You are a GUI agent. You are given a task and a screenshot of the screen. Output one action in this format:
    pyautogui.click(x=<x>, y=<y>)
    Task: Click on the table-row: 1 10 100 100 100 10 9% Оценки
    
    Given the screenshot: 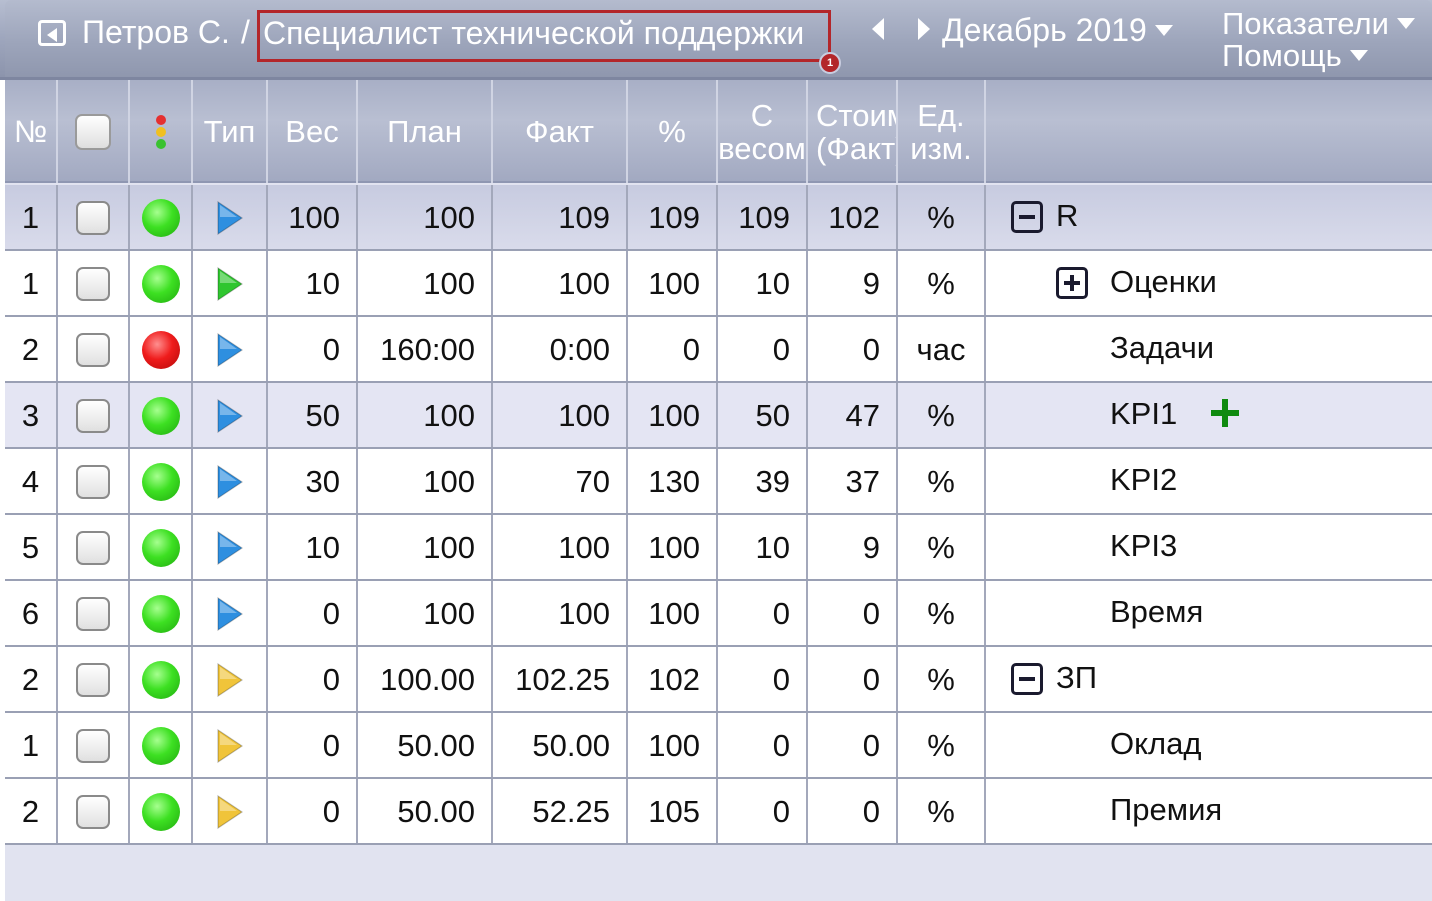 What is the action you would take?
    pyautogui.click(x=718, y=284)
    